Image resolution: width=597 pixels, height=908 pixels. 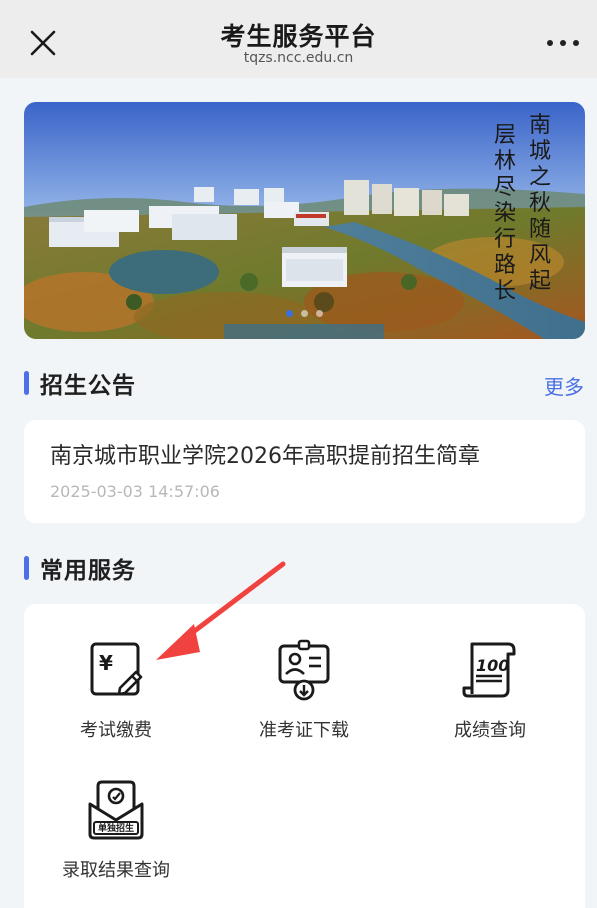 I want to click on service-score-query: 100 成绩查询, so click(x=490, y=690).